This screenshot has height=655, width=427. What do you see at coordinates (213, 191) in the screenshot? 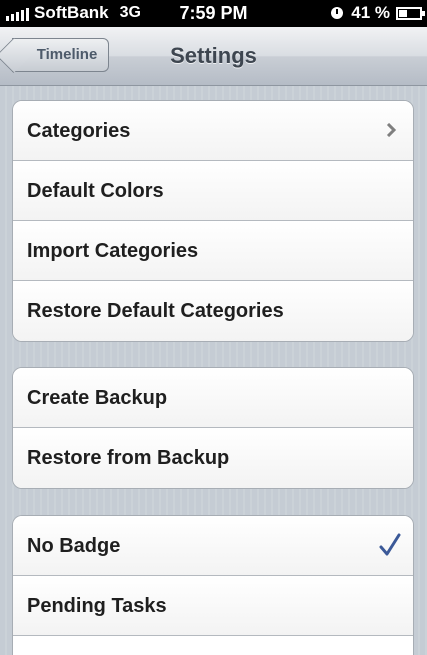
I see `row-default-colors: Default Colors` at bounding box center [213, 191].